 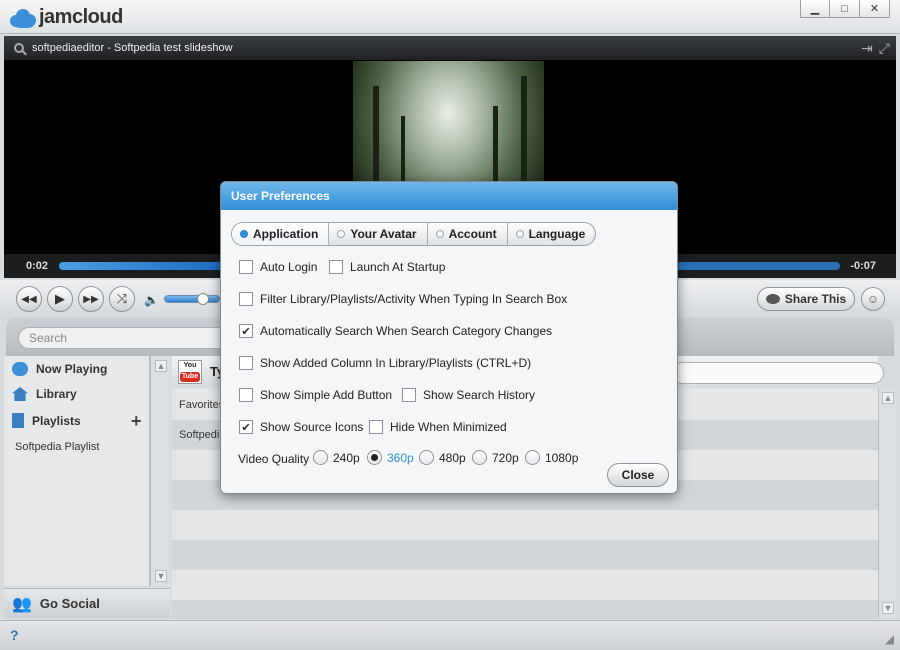 What do you see at coordinates (190, 372) in the screenshot?
I see `youtube-icon: You Tube` at bounding box center [190, 372].